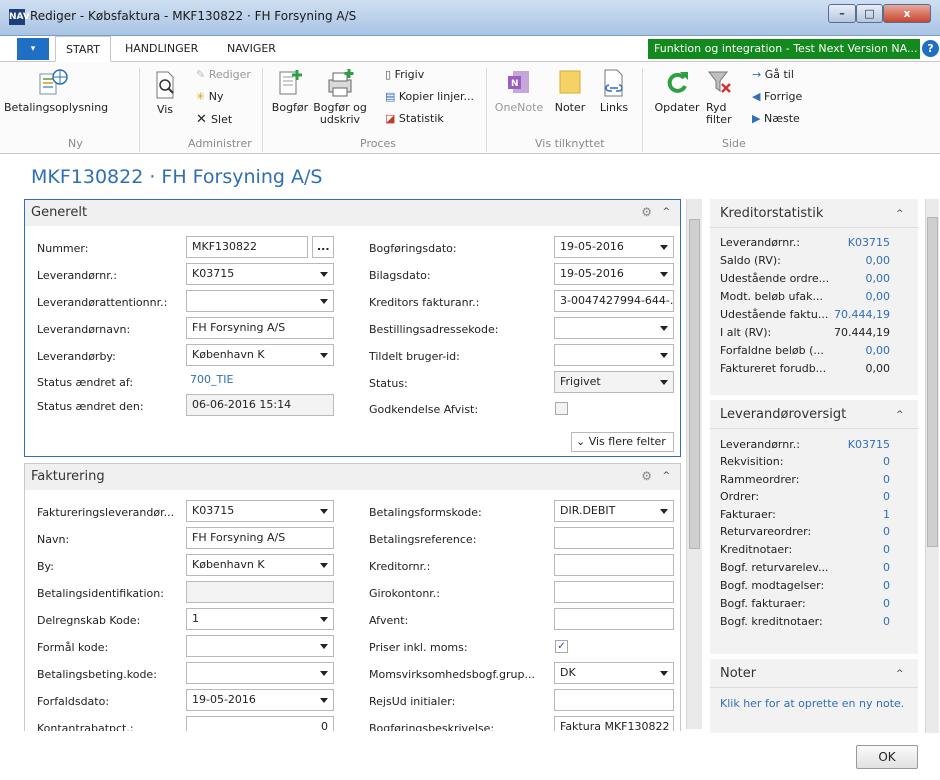 The image size is (940, 780). Describe the element at coordinates (260, 700) in the screenshot. I see `forfald-field: 19-05-2016` at that location.